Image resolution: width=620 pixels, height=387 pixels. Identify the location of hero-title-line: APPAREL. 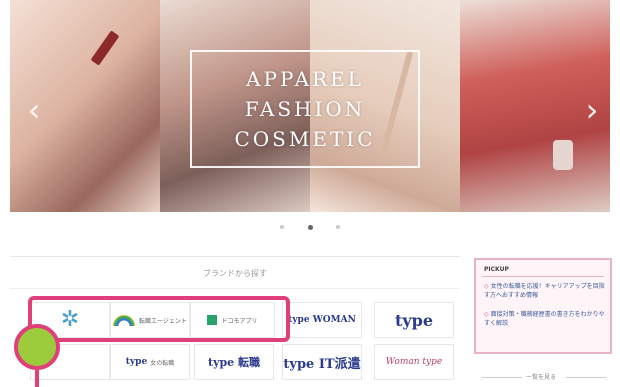
(305, 79).